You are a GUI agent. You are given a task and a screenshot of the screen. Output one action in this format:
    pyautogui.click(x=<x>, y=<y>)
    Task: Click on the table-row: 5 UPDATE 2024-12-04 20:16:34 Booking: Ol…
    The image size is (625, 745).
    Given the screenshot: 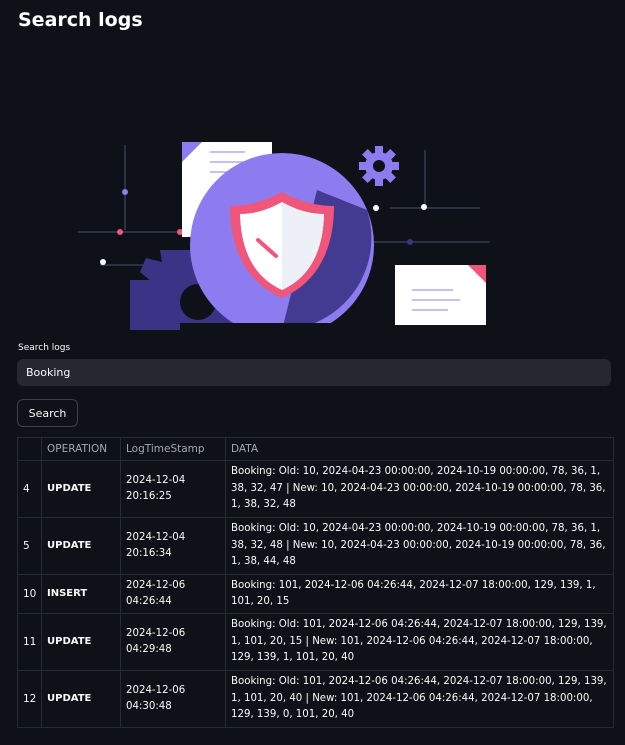 What is the action you would take?
    pyautogui.click(x=315, y=546)
    